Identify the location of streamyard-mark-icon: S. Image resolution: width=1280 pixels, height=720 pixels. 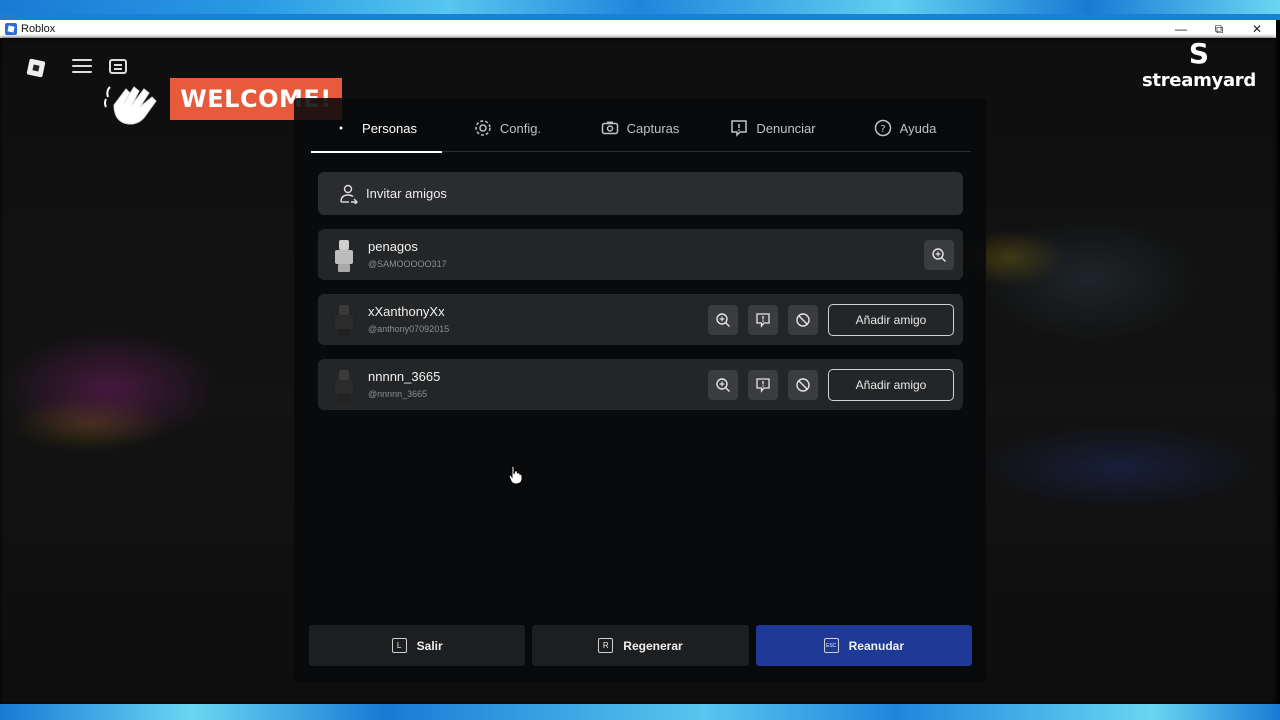
(1199, 53).